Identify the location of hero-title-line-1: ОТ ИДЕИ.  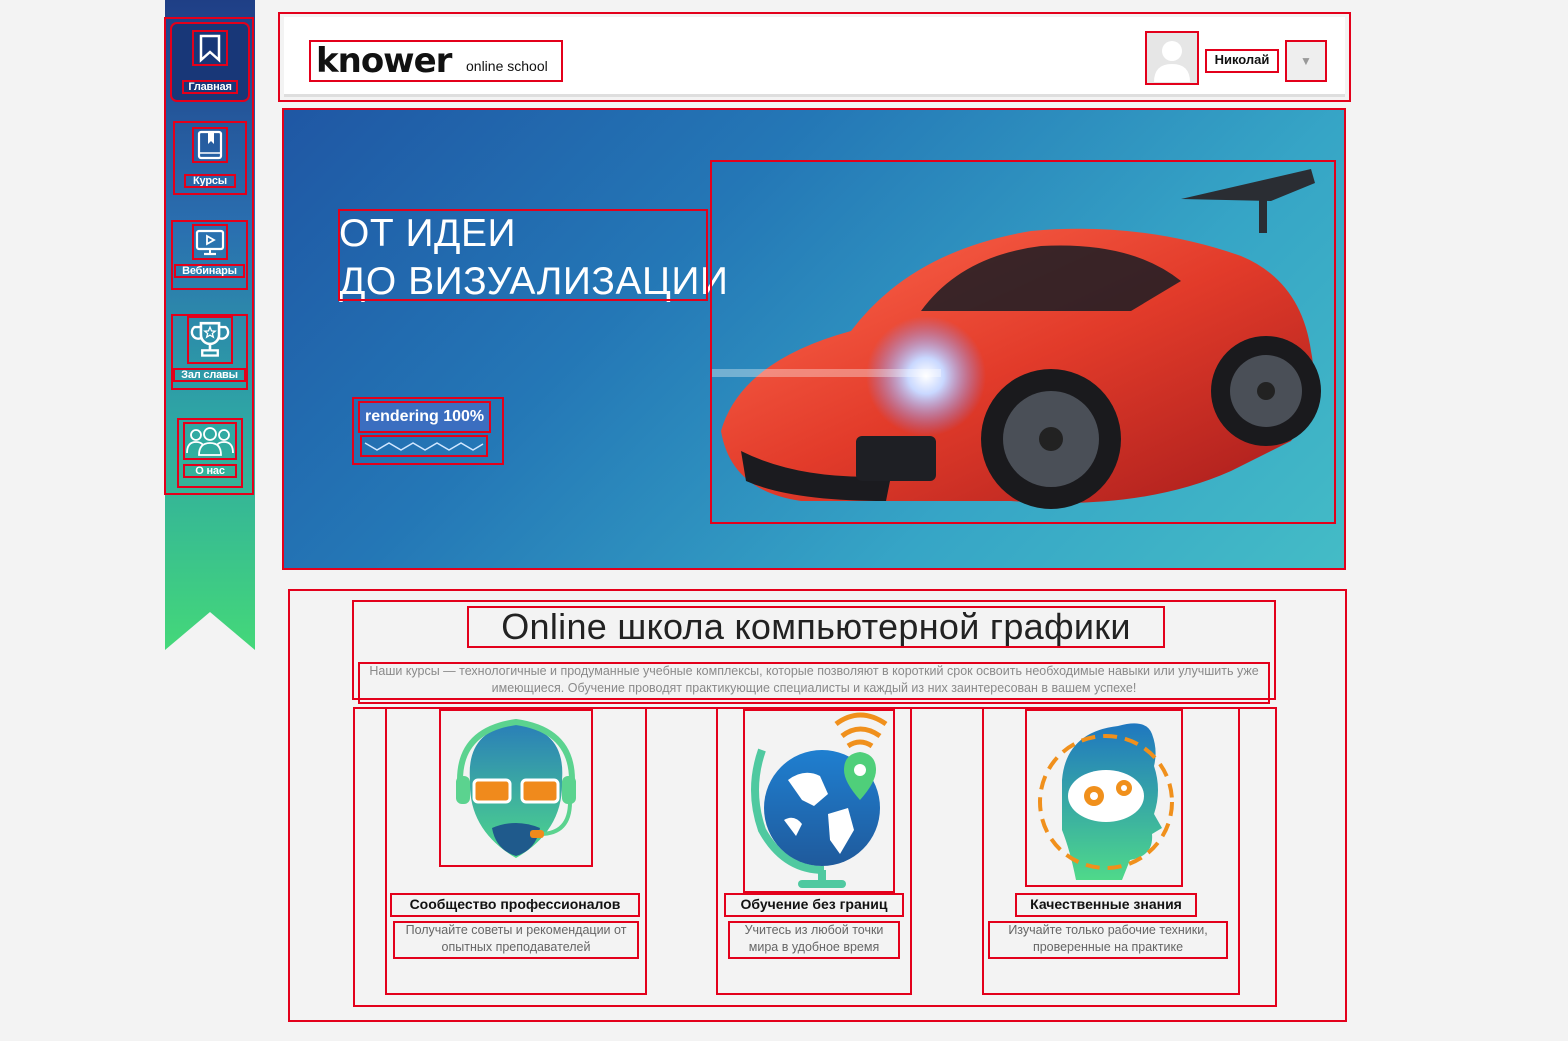
(427, 233).